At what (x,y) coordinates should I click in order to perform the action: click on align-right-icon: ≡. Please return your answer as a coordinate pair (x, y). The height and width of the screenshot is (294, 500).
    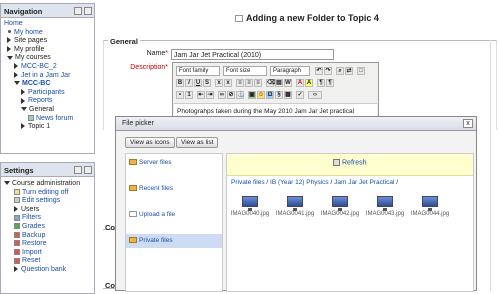
    Looking at the image, I should click on (258, 83).